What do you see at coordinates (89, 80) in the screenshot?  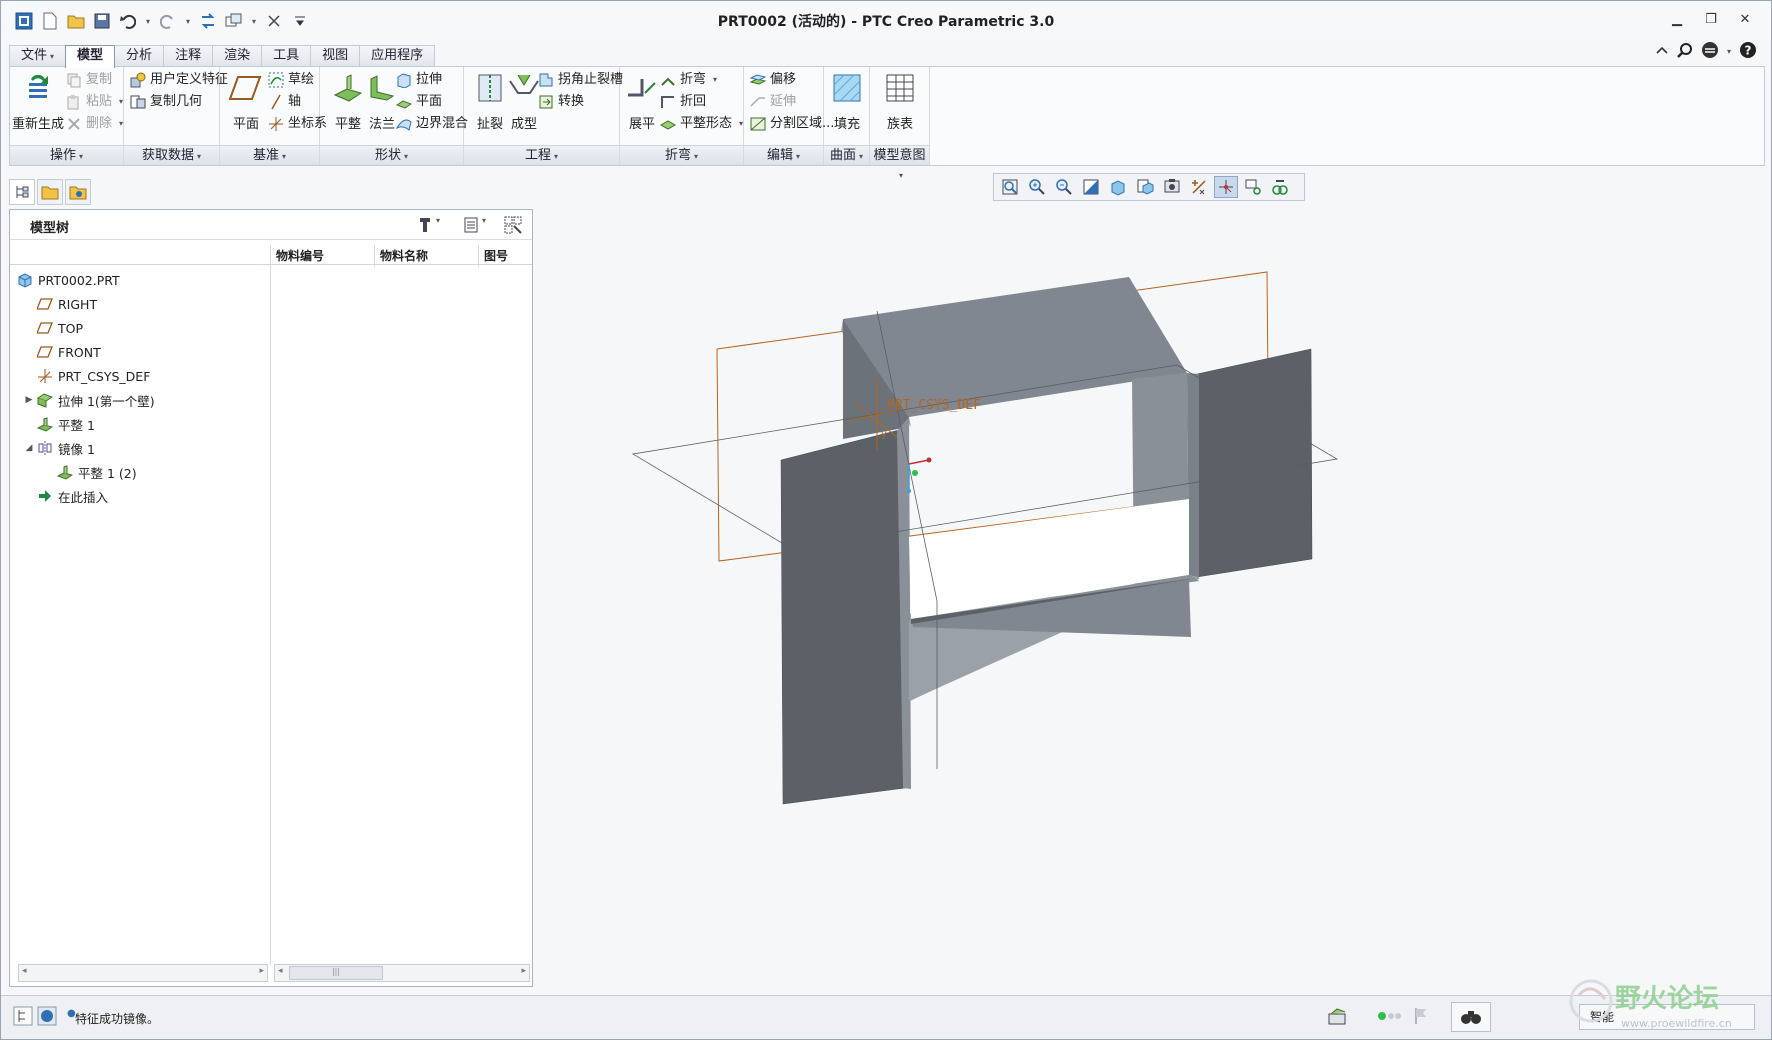 I see `copy-button: 复制` at bounding box center [89, 80].